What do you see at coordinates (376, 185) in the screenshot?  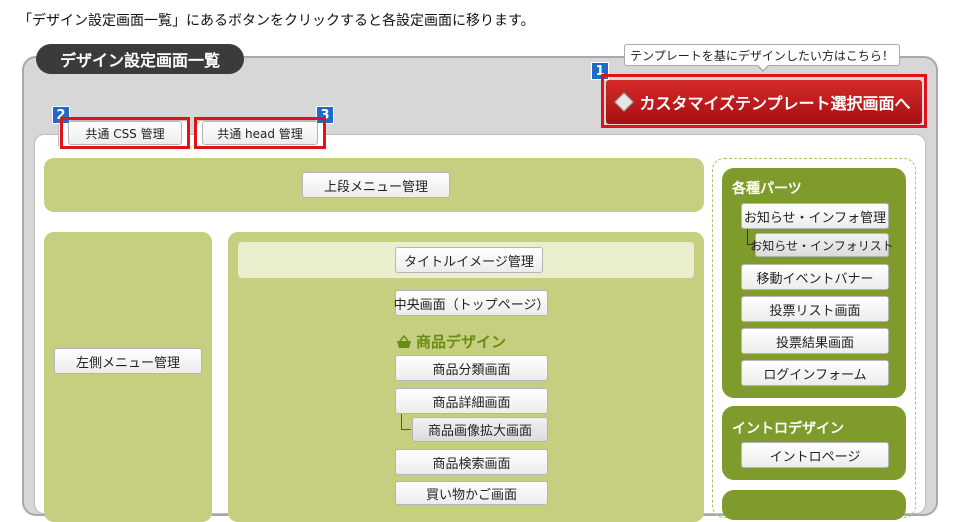 I see `top-menu-button: 上段メニュー管理` at bounding box center [376, 185].